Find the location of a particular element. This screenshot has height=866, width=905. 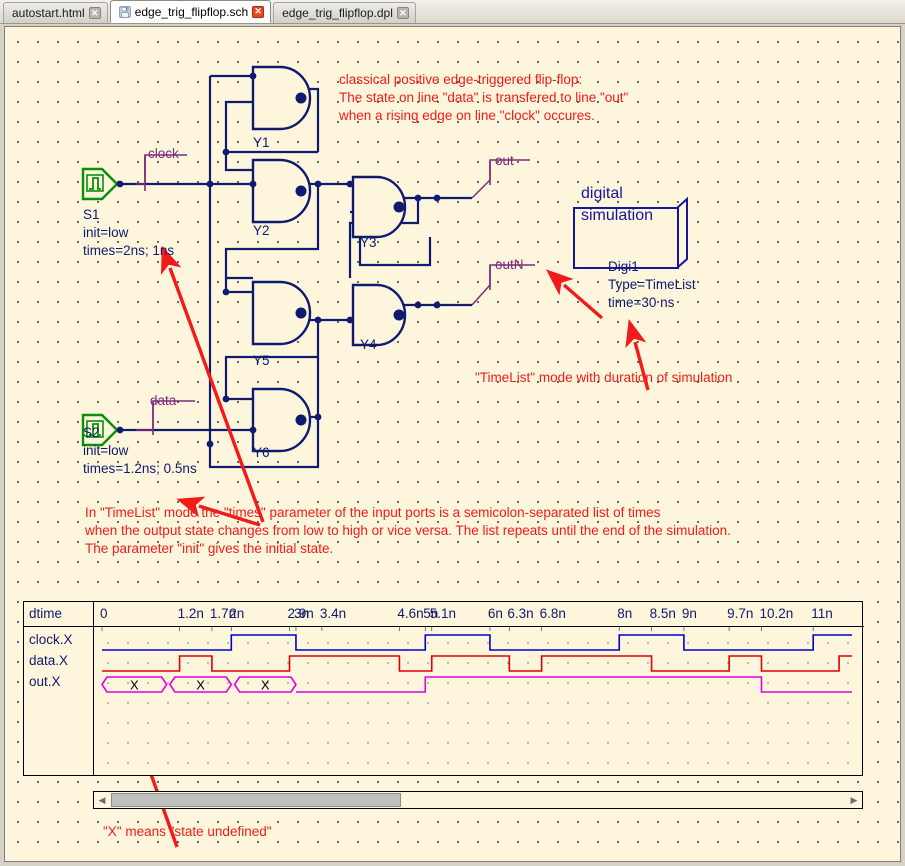

wire-junctions is located at coordinates (323, 260).